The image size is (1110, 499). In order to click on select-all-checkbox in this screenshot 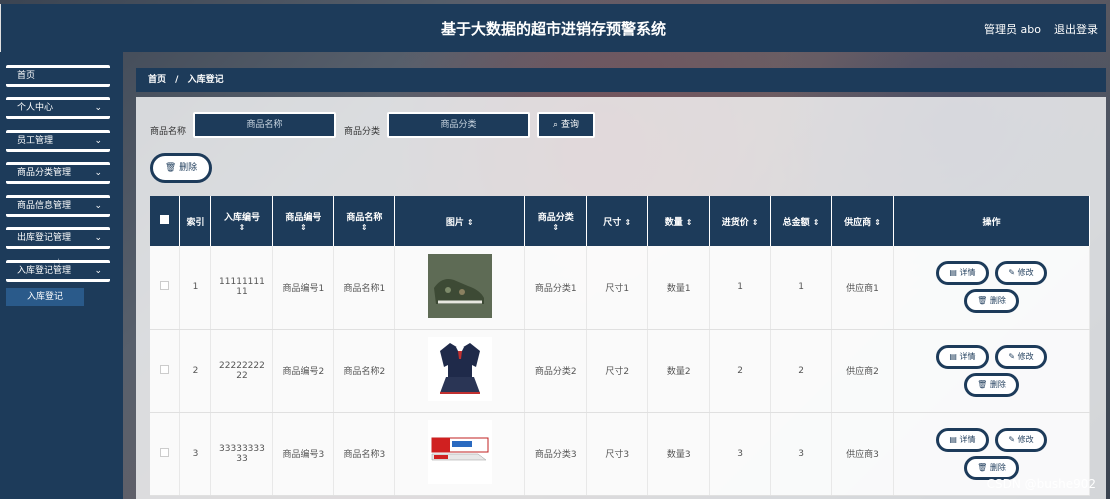, I will do `click(165, 219)`.